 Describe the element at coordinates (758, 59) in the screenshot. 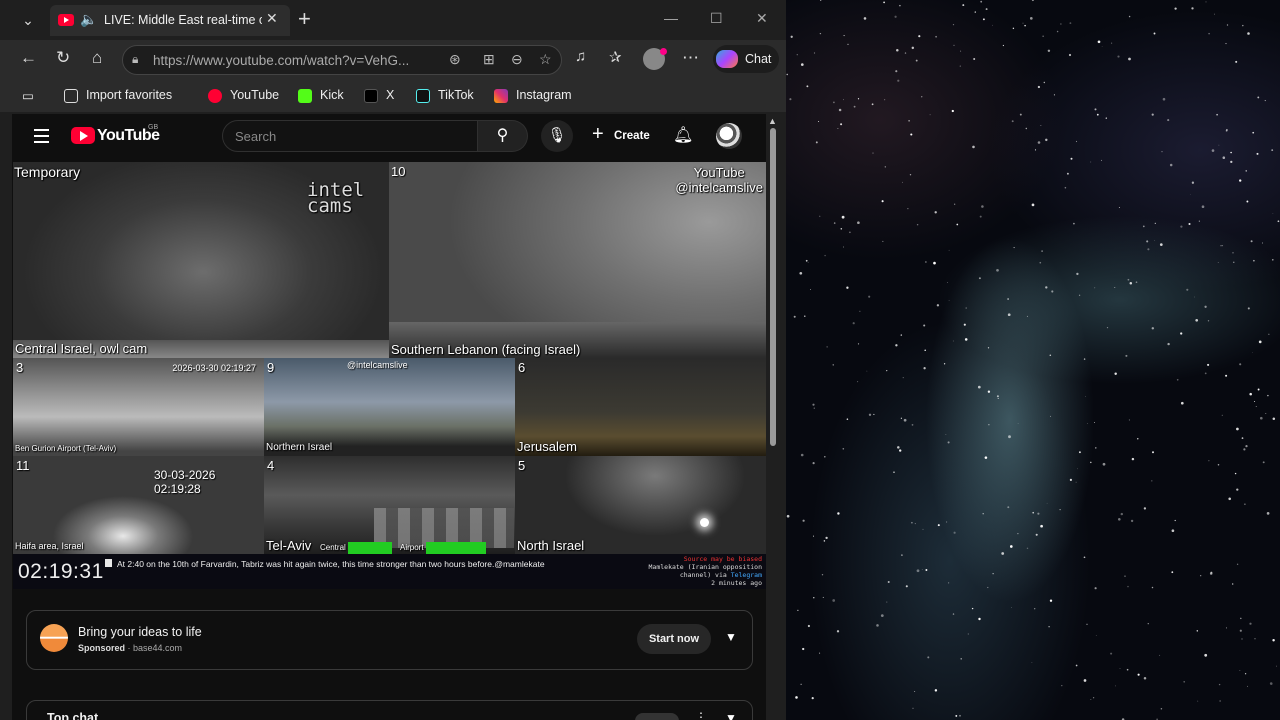

I see `chat-label: Chat` at that location.